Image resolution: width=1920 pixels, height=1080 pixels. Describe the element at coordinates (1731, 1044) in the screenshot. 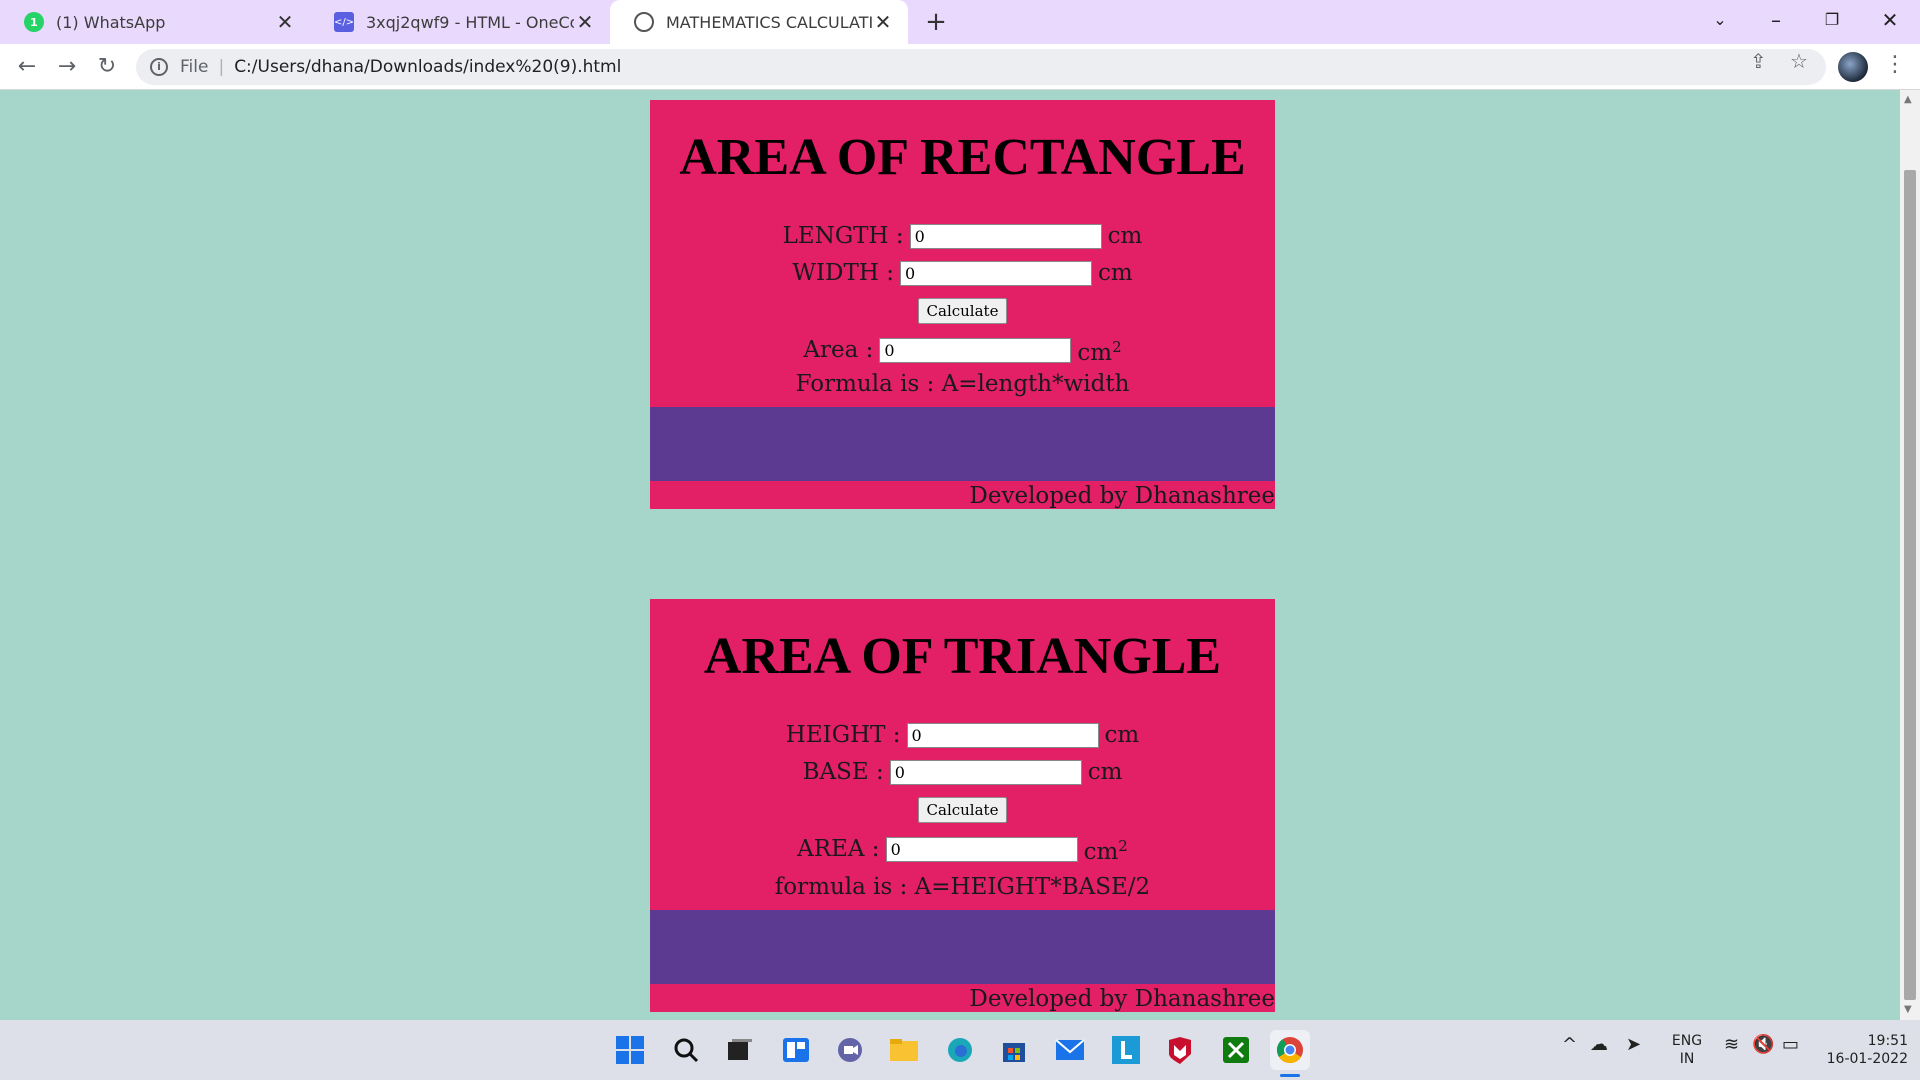

I see `wifi-icon: ≋` at that location.